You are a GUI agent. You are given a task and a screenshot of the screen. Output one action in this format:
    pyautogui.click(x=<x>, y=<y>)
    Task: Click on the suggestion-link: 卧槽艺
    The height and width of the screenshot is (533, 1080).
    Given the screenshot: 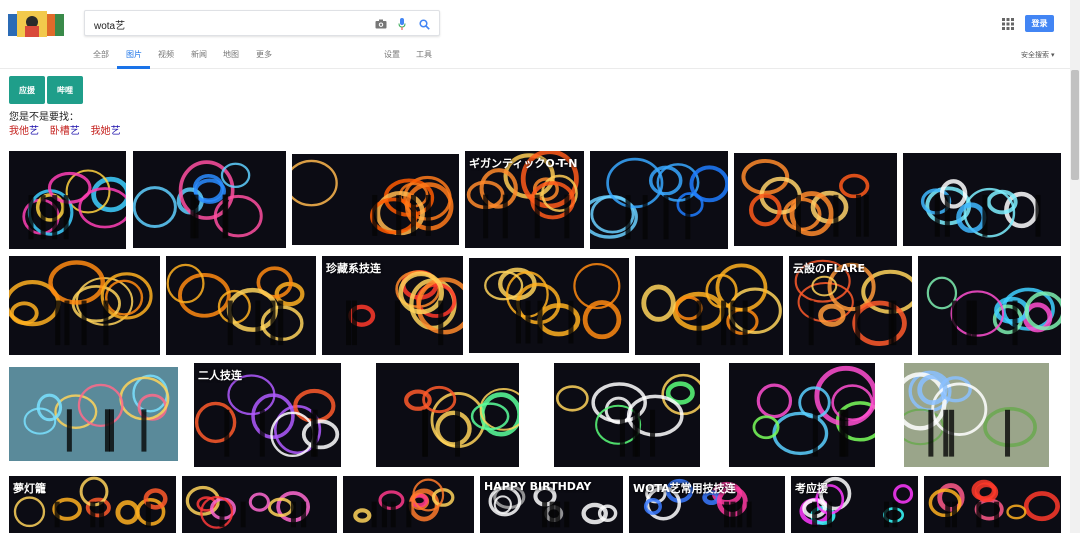 What is the action you would take?
    pyautogui.click(x=65, y=131)
    